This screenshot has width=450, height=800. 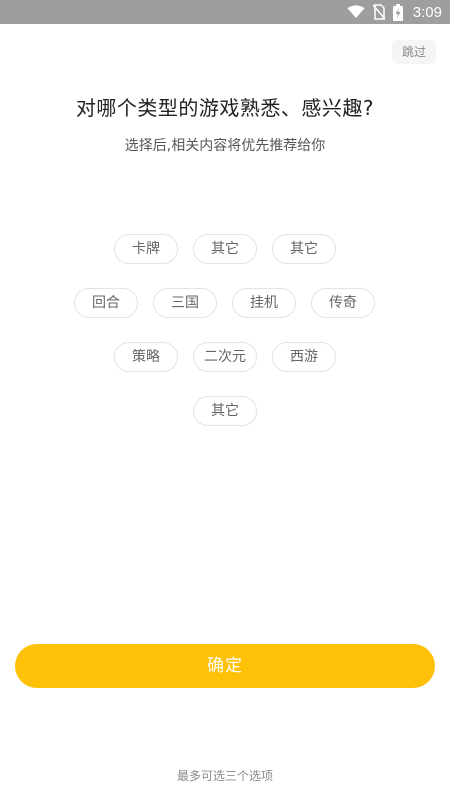 I want to click on status-icons: 3:09, so click(x=394, y=12).